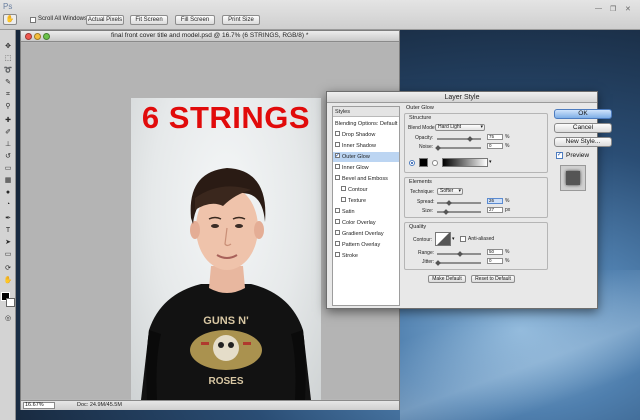  I want to click on preview-checkbox: ✓, so click(559, 155).